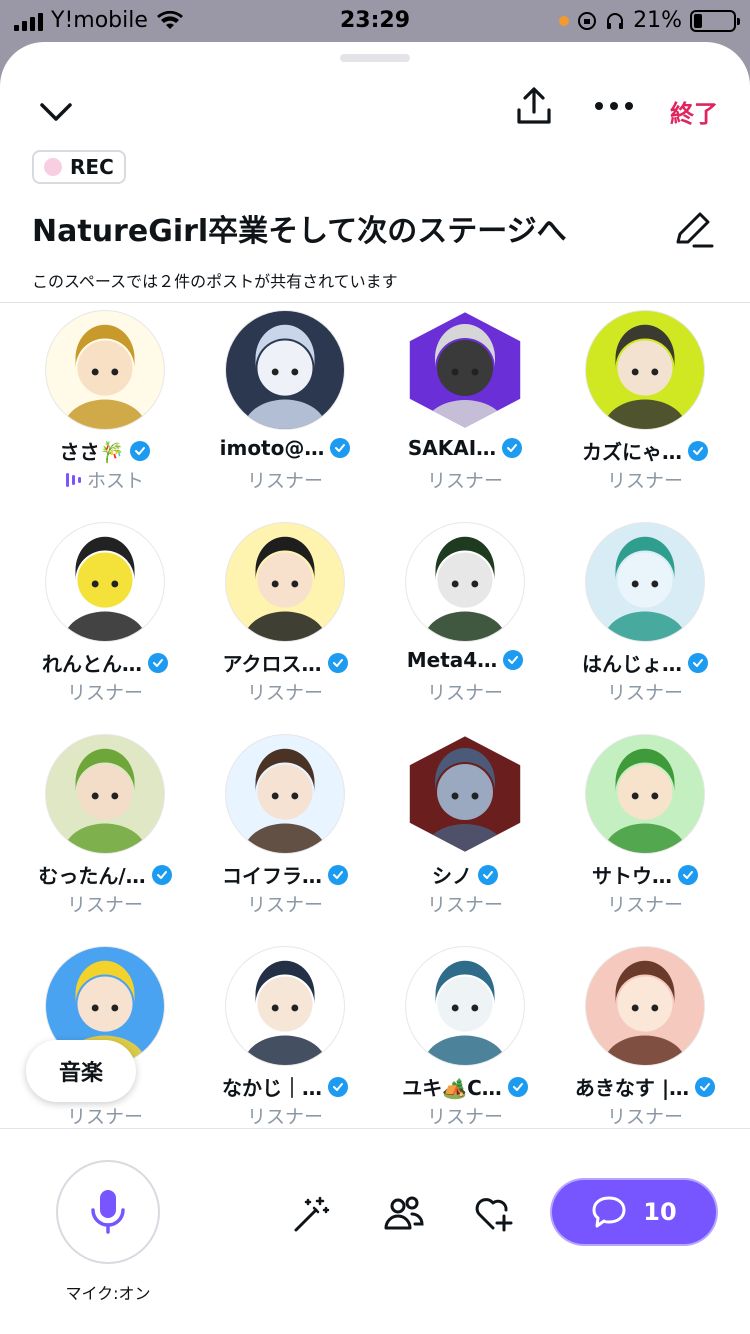 The image size is (750, 1334). What do you see at coordinates (299, 231) in the screenshot?
I see `space-title: NatureGirl卒業そして次のステージへ` at bounding box center [299, 231].